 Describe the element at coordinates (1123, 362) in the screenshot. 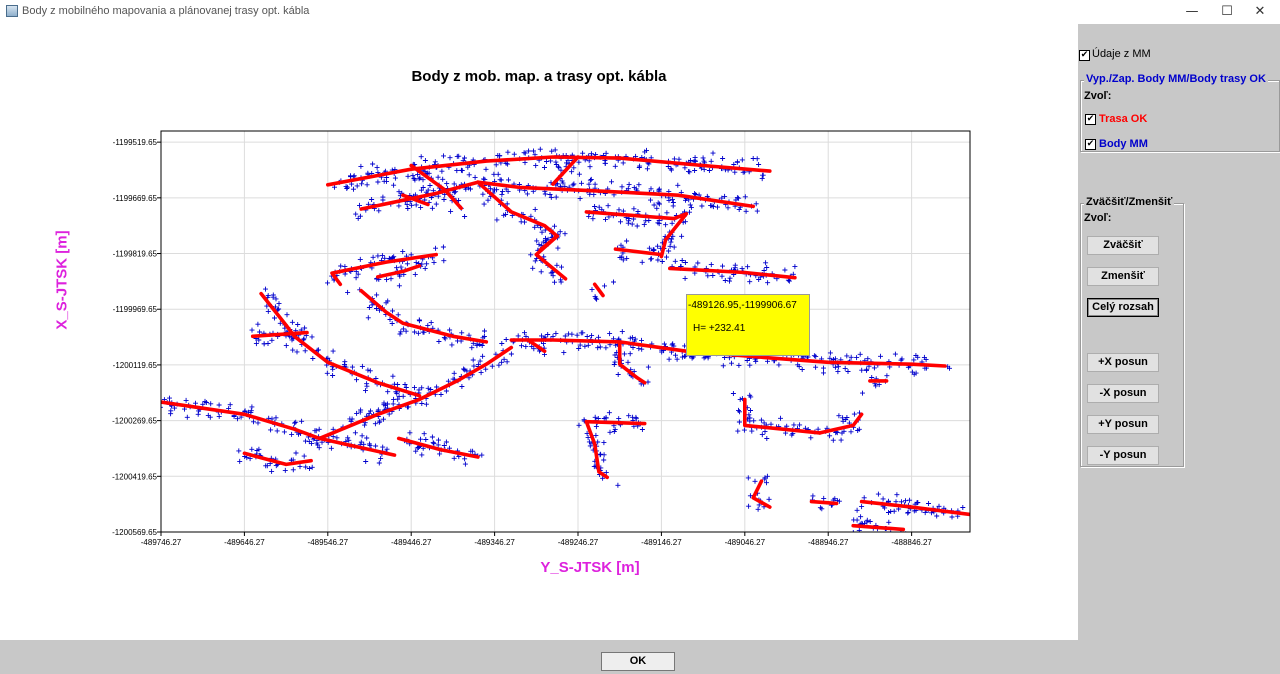

I see `pan-plus-x-button: +X posun` at that location.